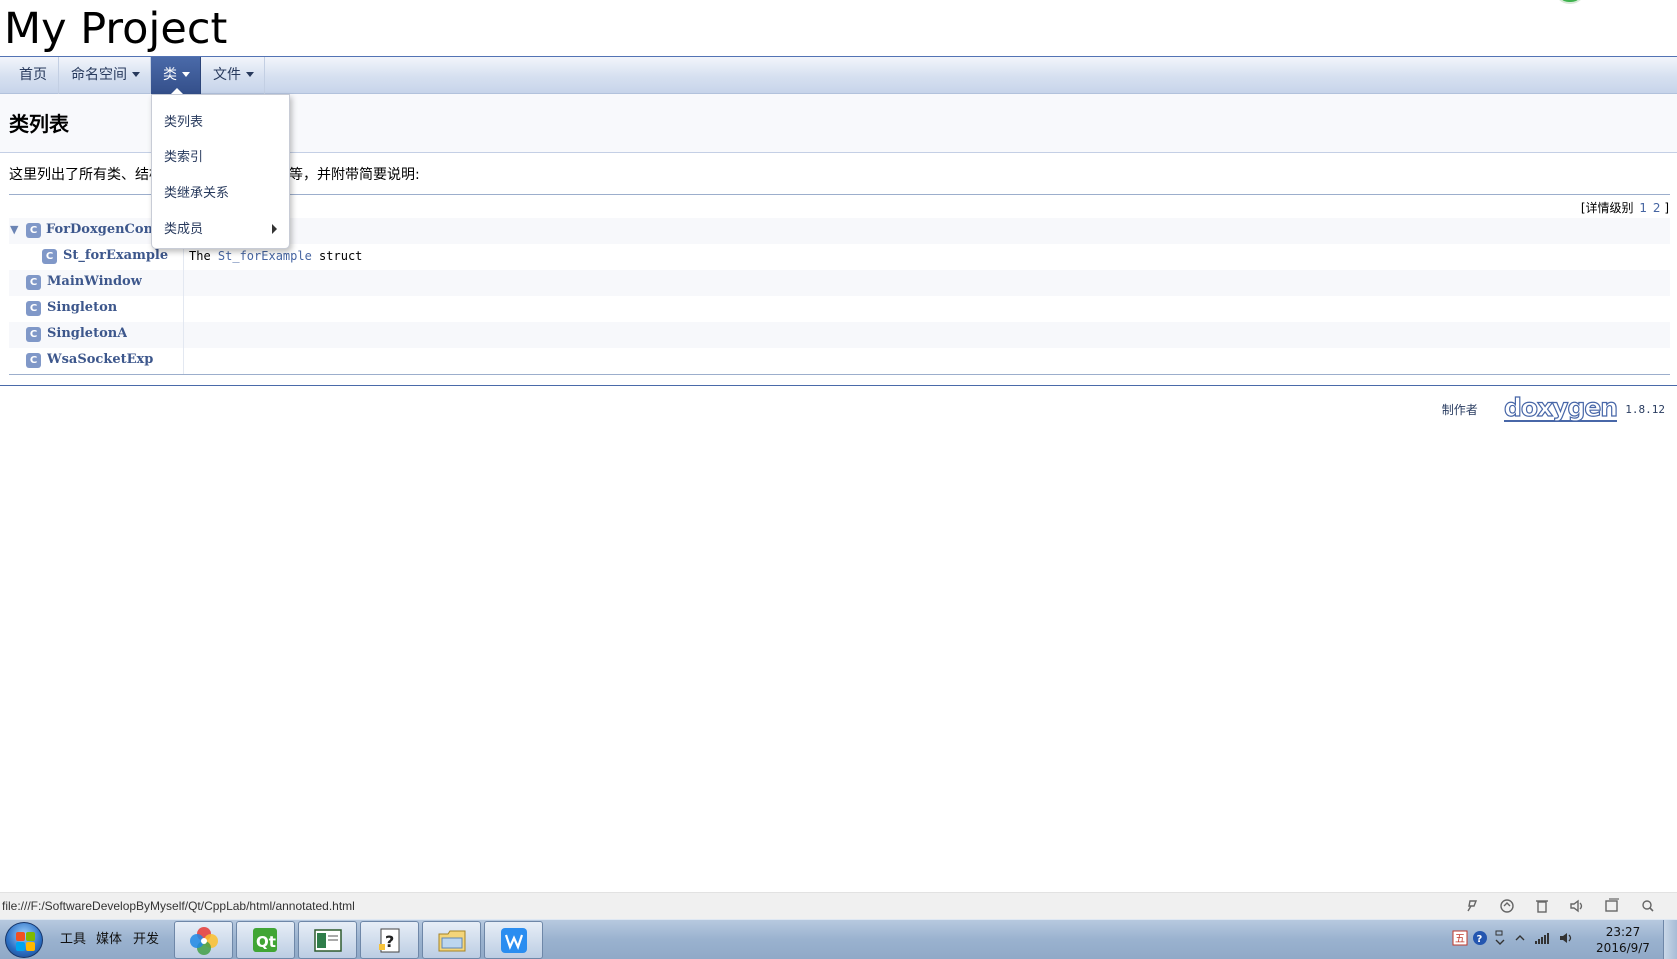  What do you see at coordinates (274, 229) in the screenshot?
I see `submenu-arrow-icon` at bounding box center [274, 229].